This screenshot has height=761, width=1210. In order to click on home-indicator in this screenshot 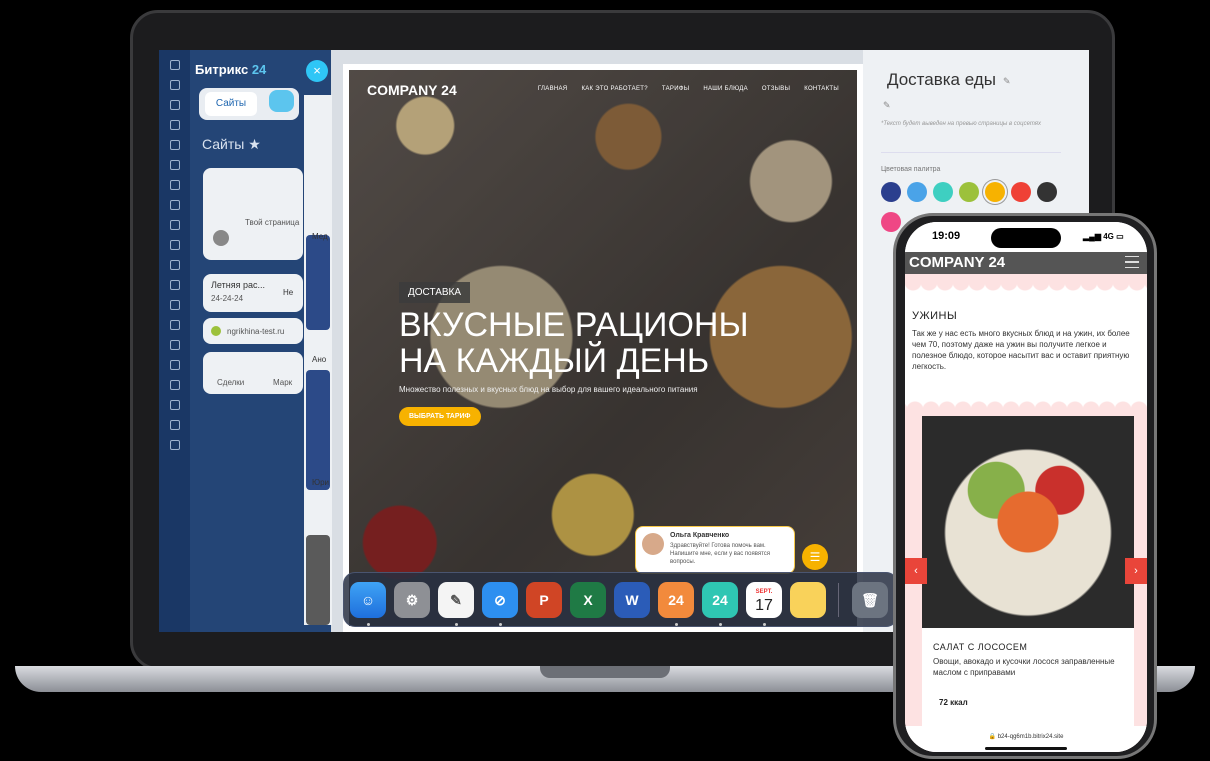, I will do `click(1026, 748)`.